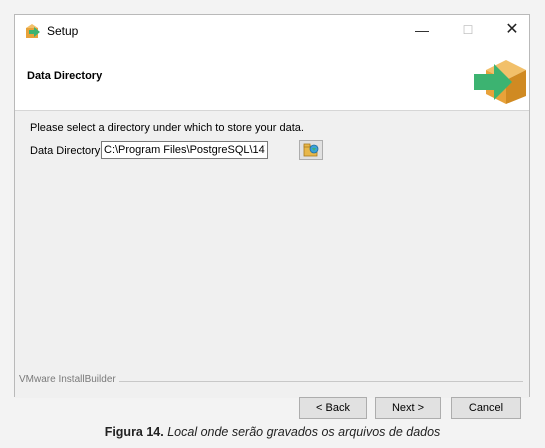 The image size is (545, 448). I want to click on setup-app-icon, so click(33, 31).